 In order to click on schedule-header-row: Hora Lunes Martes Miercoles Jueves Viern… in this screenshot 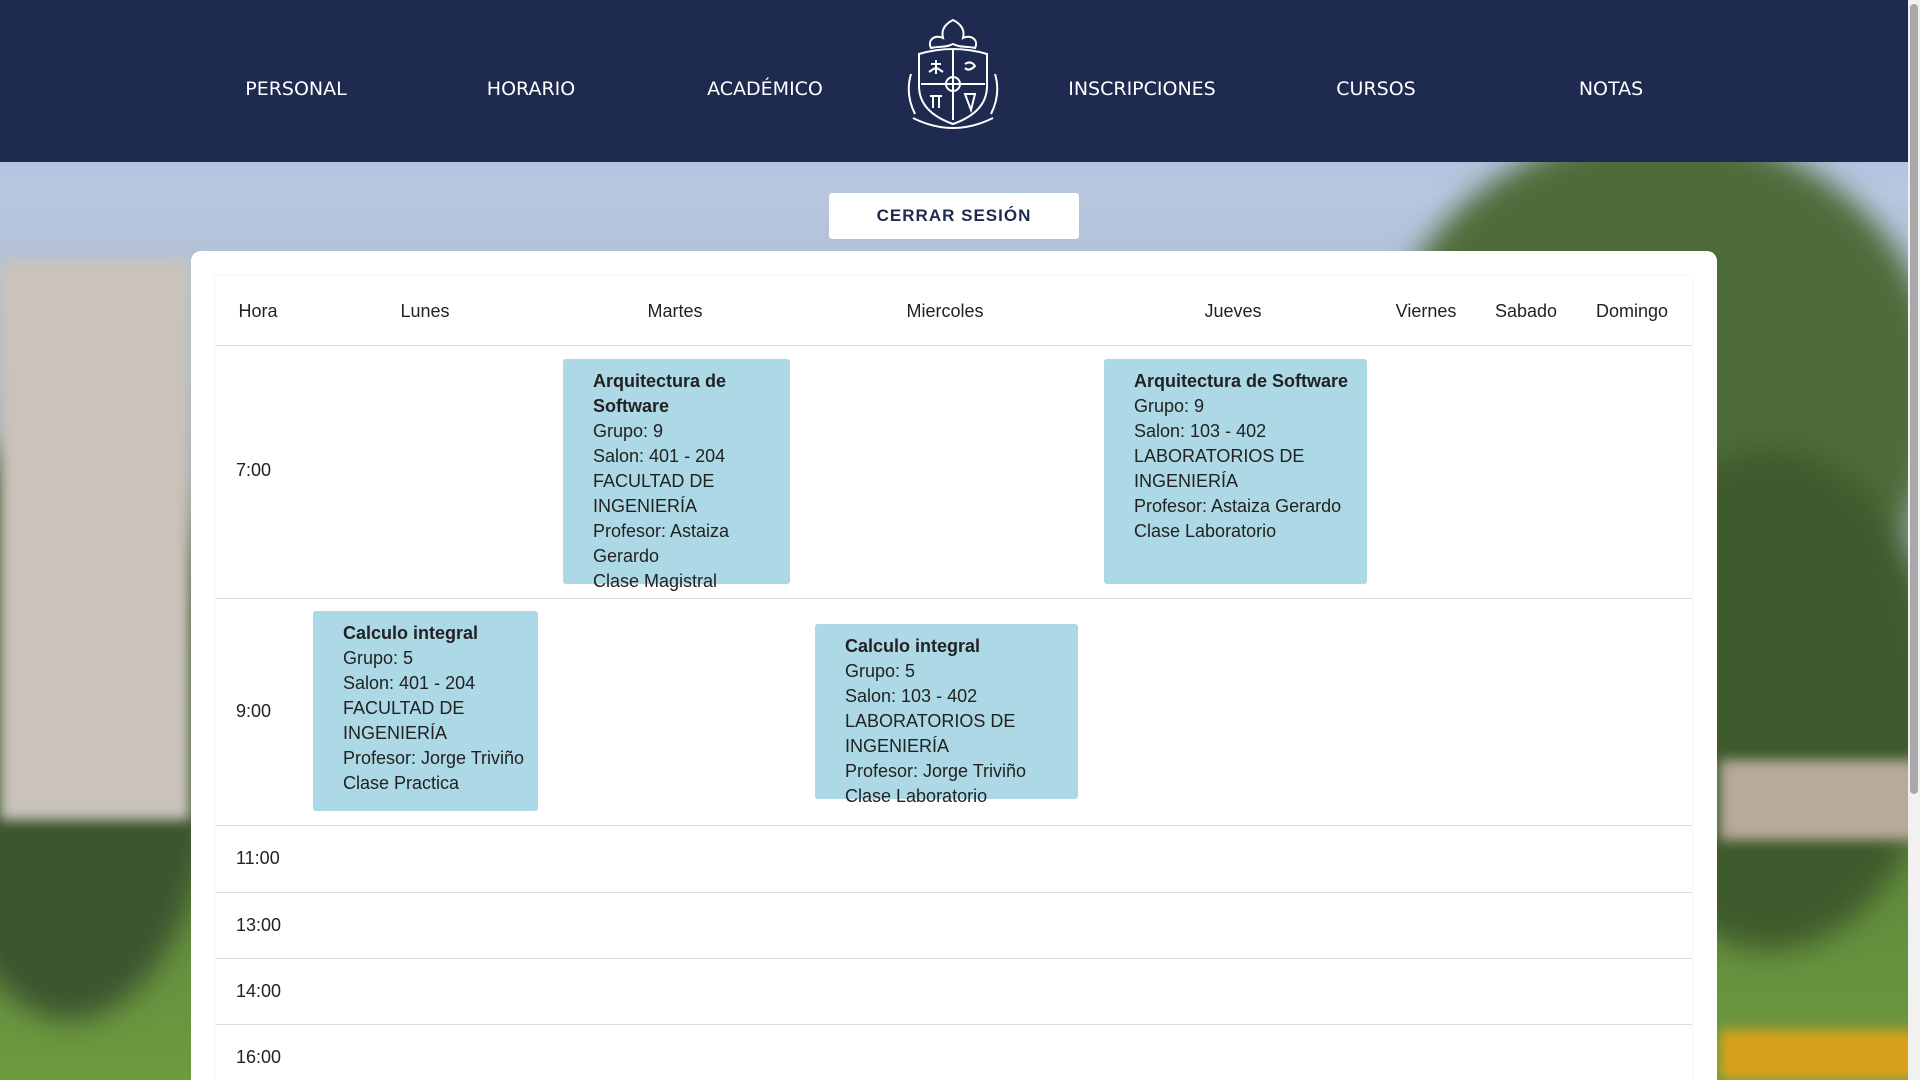, I will do `click(954, 311)`.